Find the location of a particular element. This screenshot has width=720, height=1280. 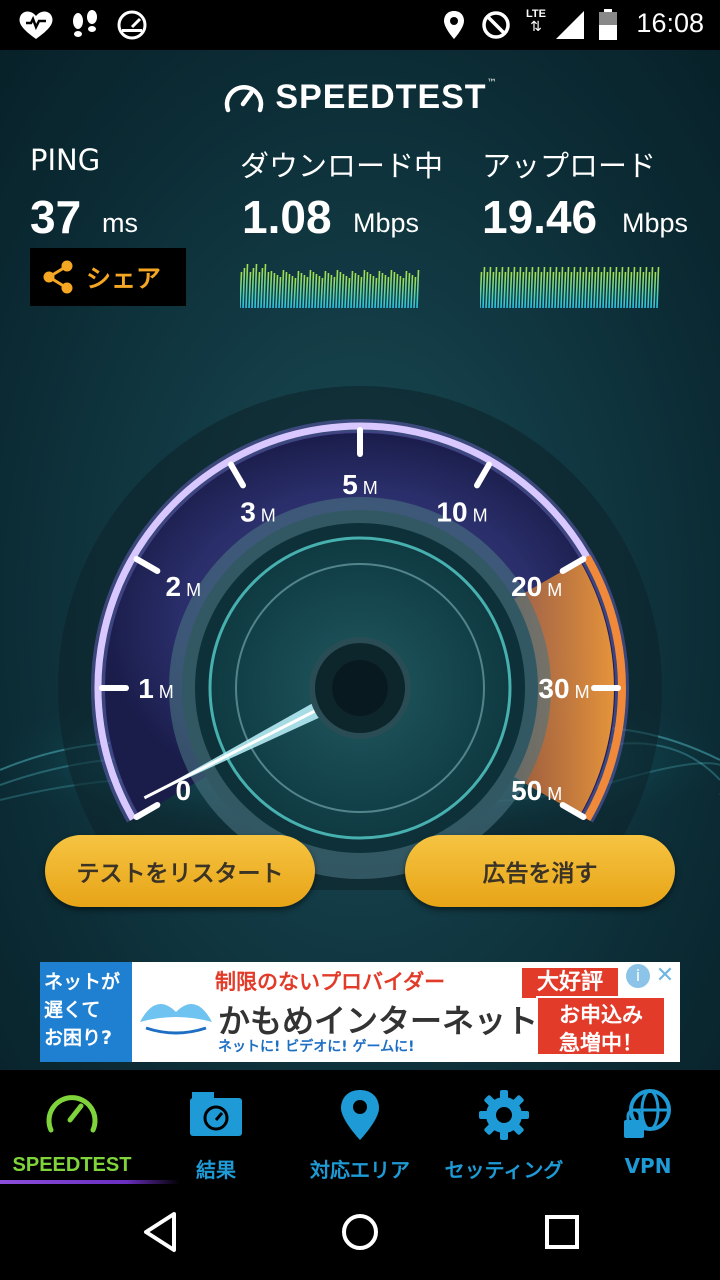

remove-ads-button: 広告を消す is located at coordinates (540, 871).